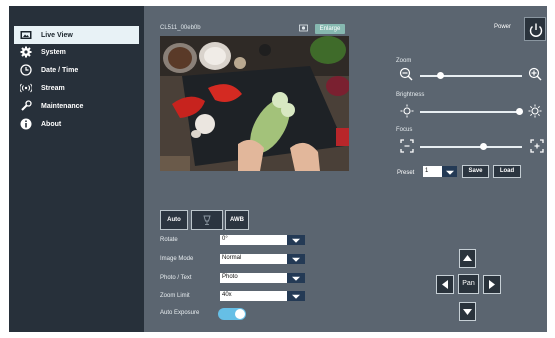  What do you see at coordinates (404, 61) in the screenshot?
I see `zoom-label: Zoom` at bounding box center [404, 61].